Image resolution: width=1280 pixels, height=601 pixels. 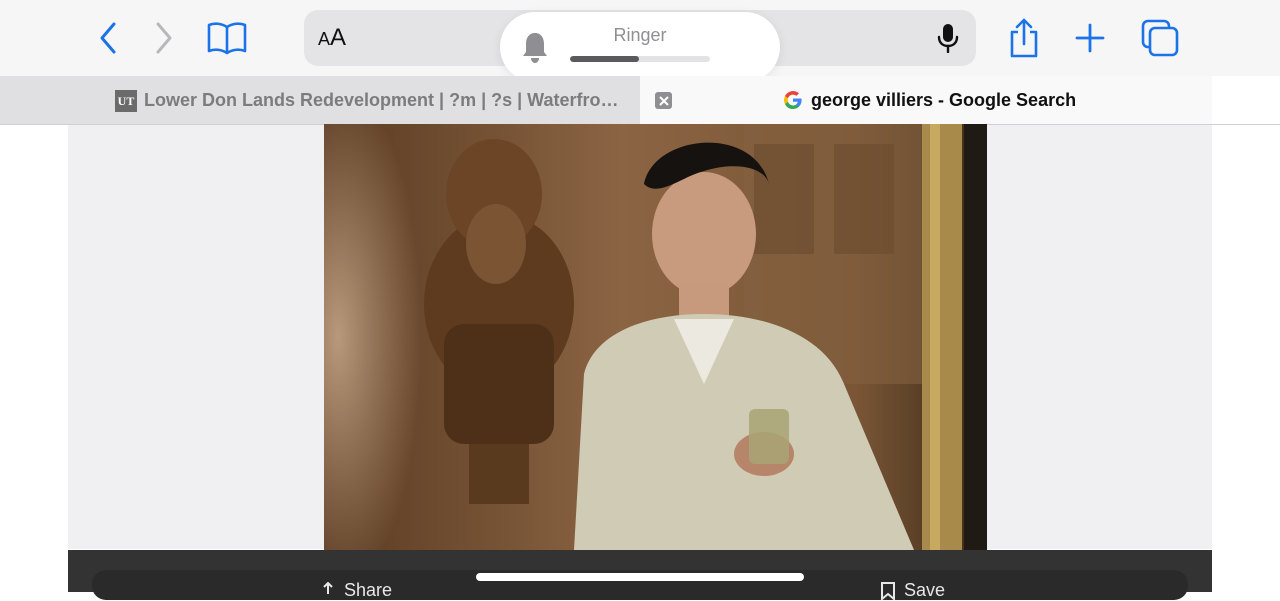 I want to click on bookmarks-button, so click(x=227, y=38).